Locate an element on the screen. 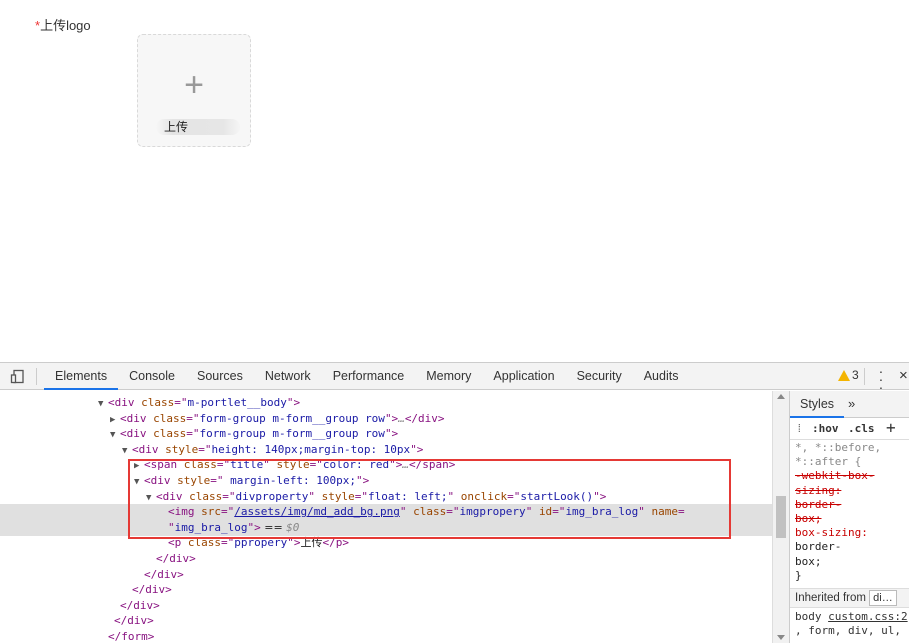 The height and width of the screenshot is (643, 909). tab-network: Network is located at coordinates (288, 376).